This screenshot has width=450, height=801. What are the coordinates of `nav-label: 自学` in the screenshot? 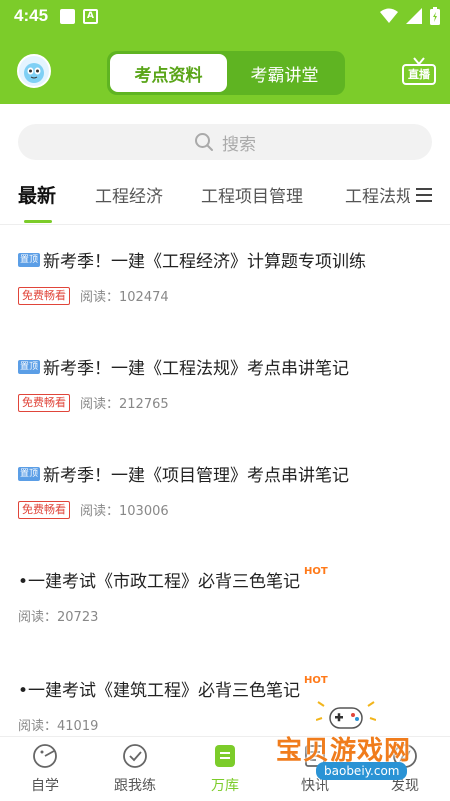 It's located at (45, 786).